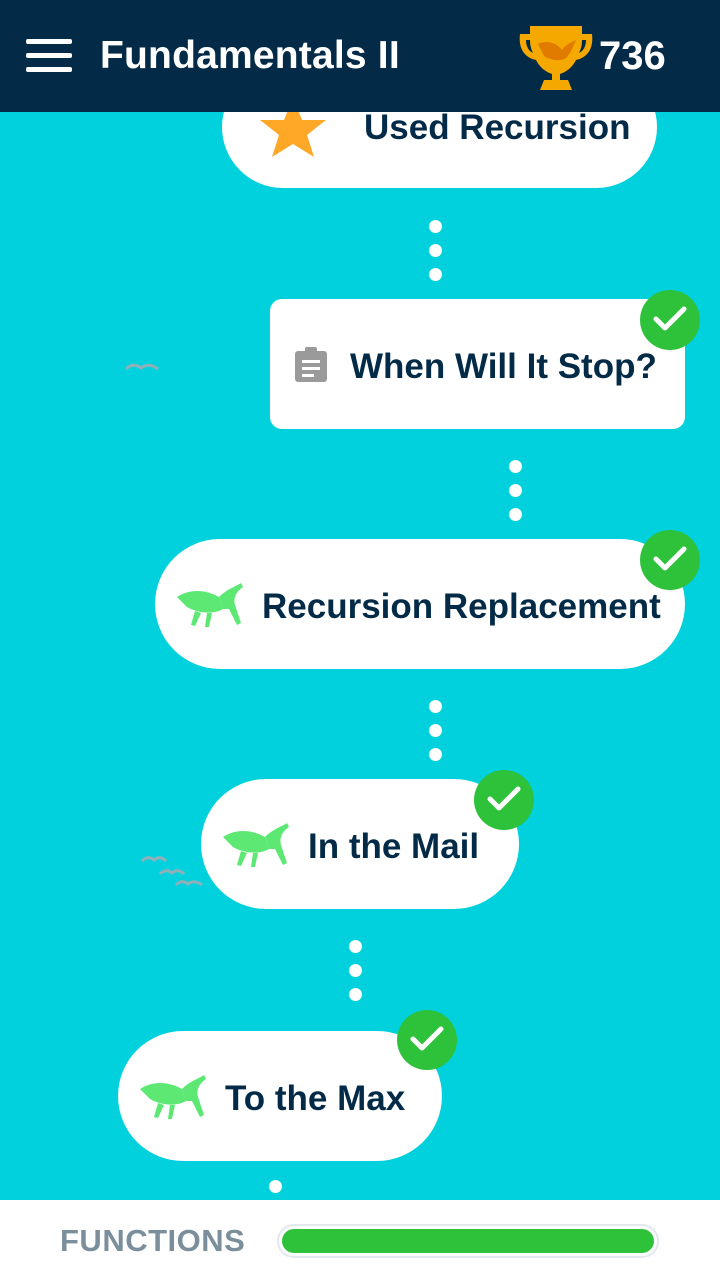 Image resolution: width=720 pixels, height=1280 pixels. I want to click on path-item-in-the-mail: In the Mail, so click(360, 844).